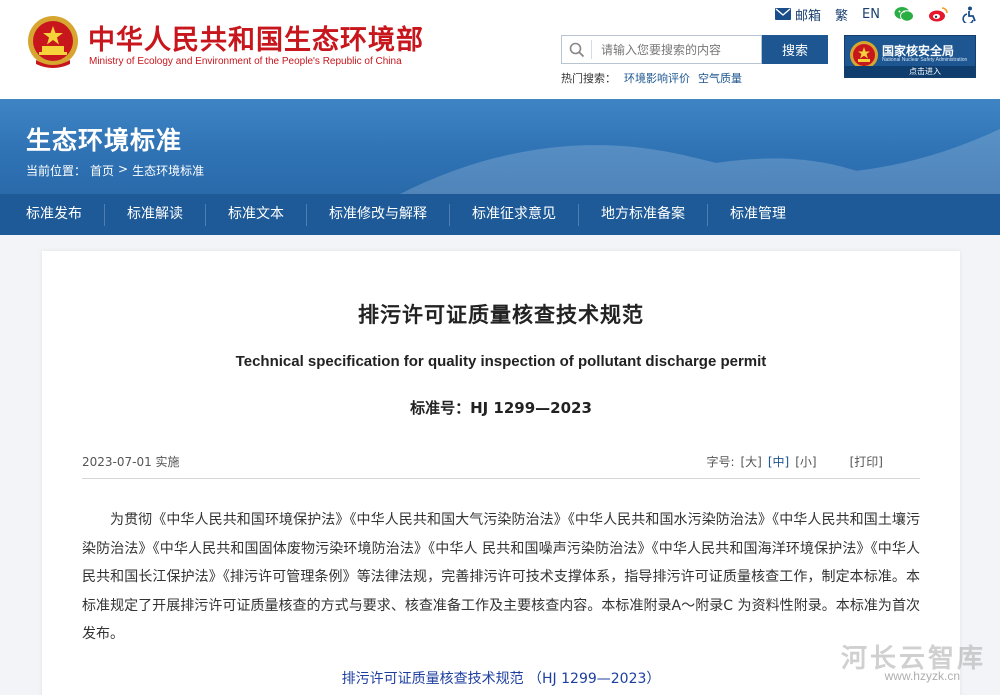 The height and width of the screenshot is (695, 1000). I want to click on nav-standard-release: 标准发布, so click(54, 214).